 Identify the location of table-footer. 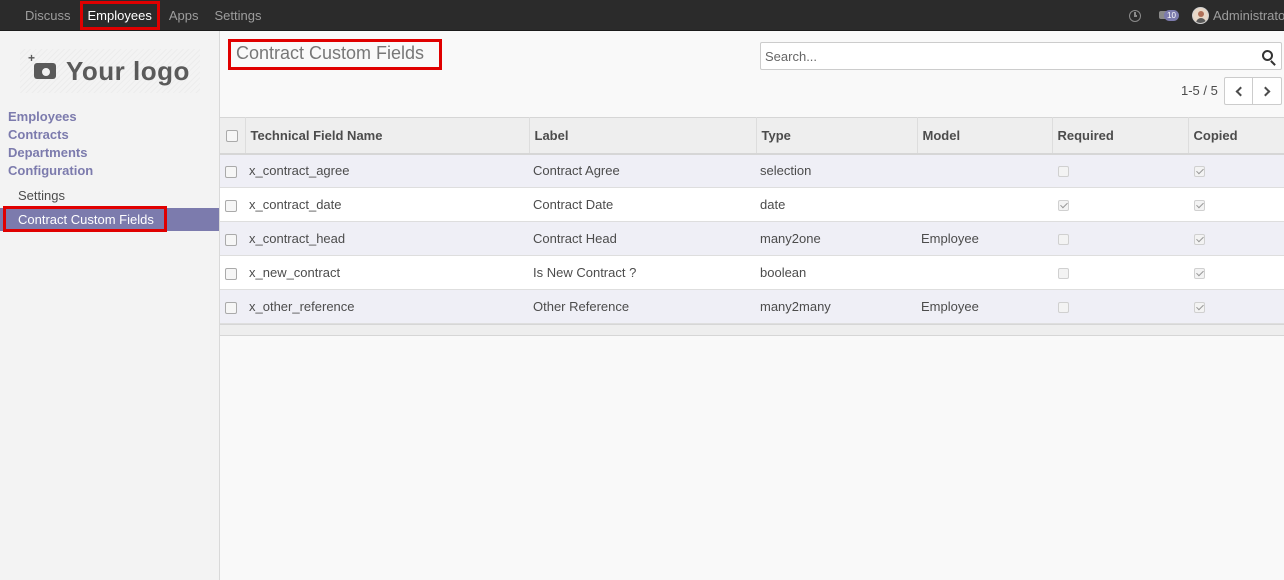
(752, 330).